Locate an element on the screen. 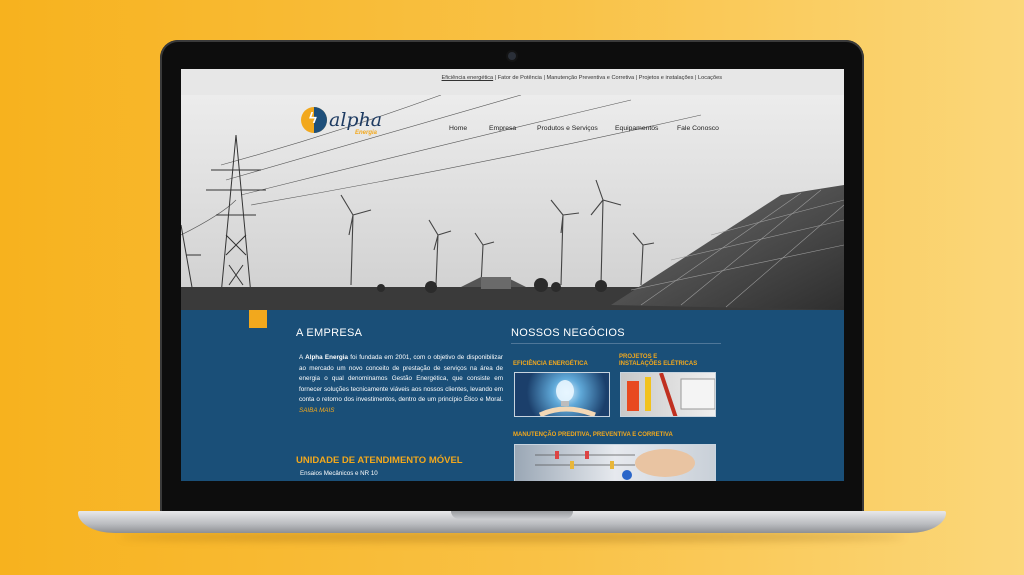 The width and height of the screenshot is (1024, 575). lightbulb-icon is located at coordinates (567, 398).